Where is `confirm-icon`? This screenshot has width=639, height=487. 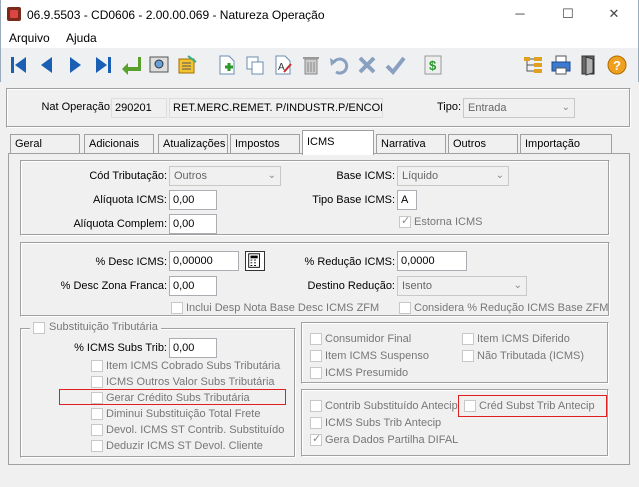
confirm-icon is located at coordinates (395, 65).